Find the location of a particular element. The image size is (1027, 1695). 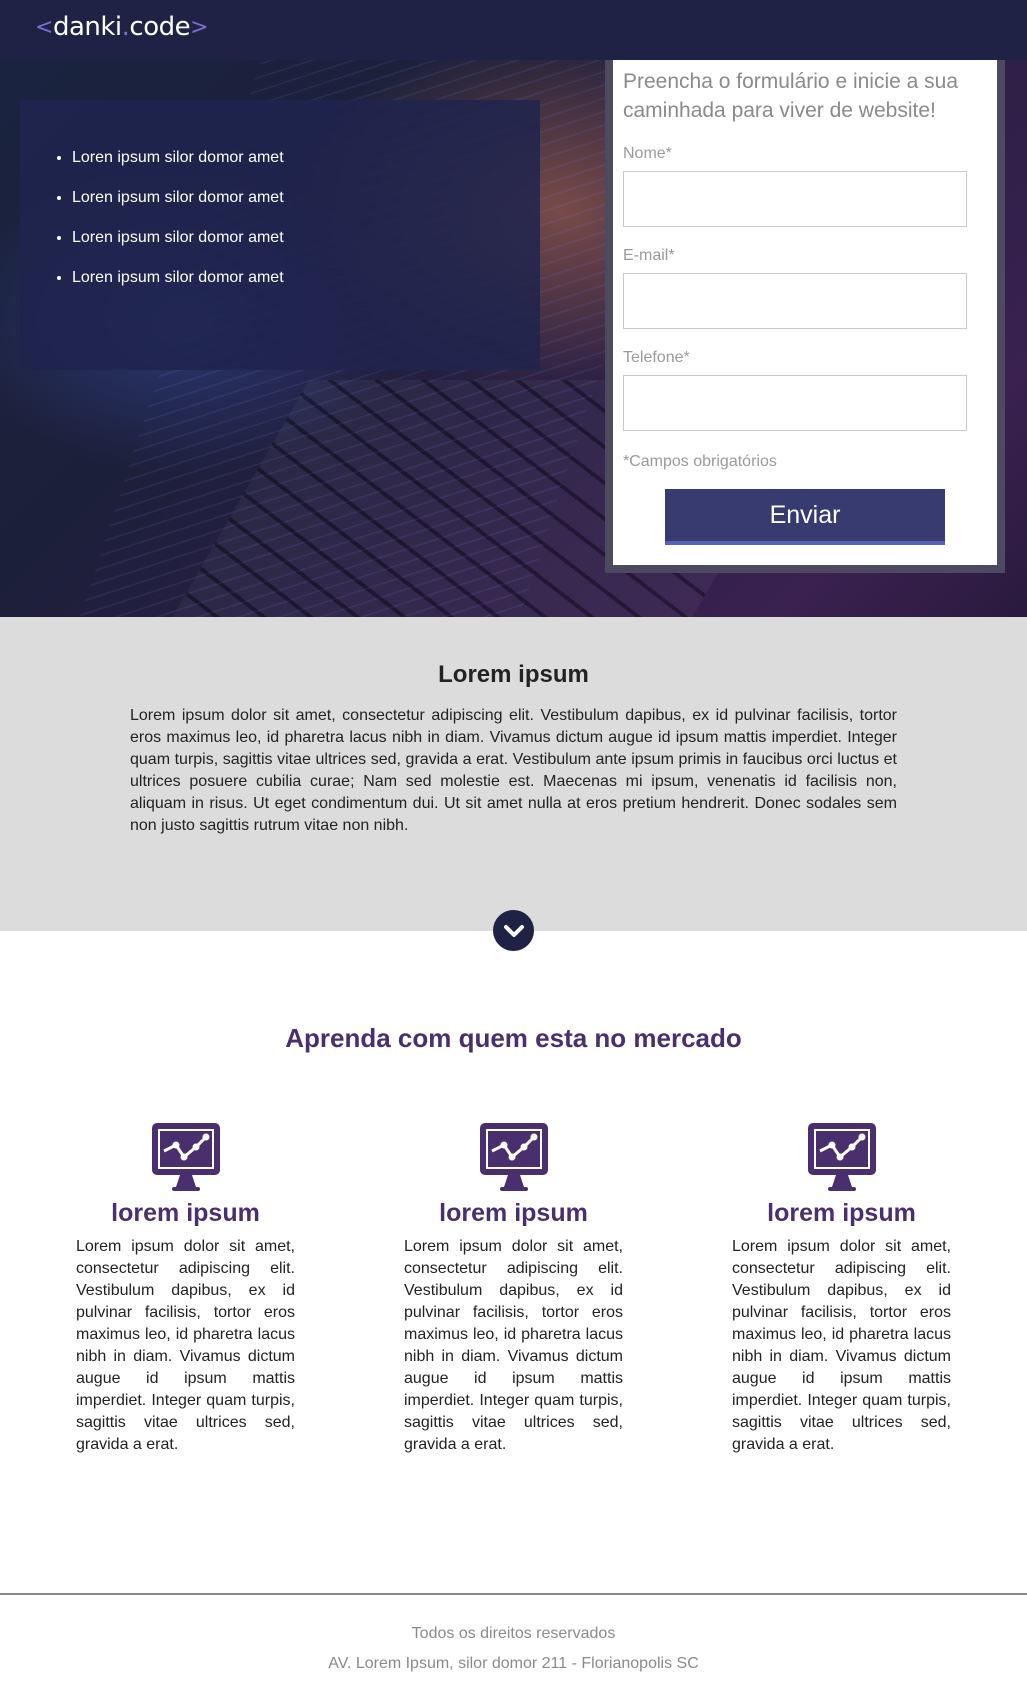

about-title: Lorem ipsum is located at coordinates (513, 674).